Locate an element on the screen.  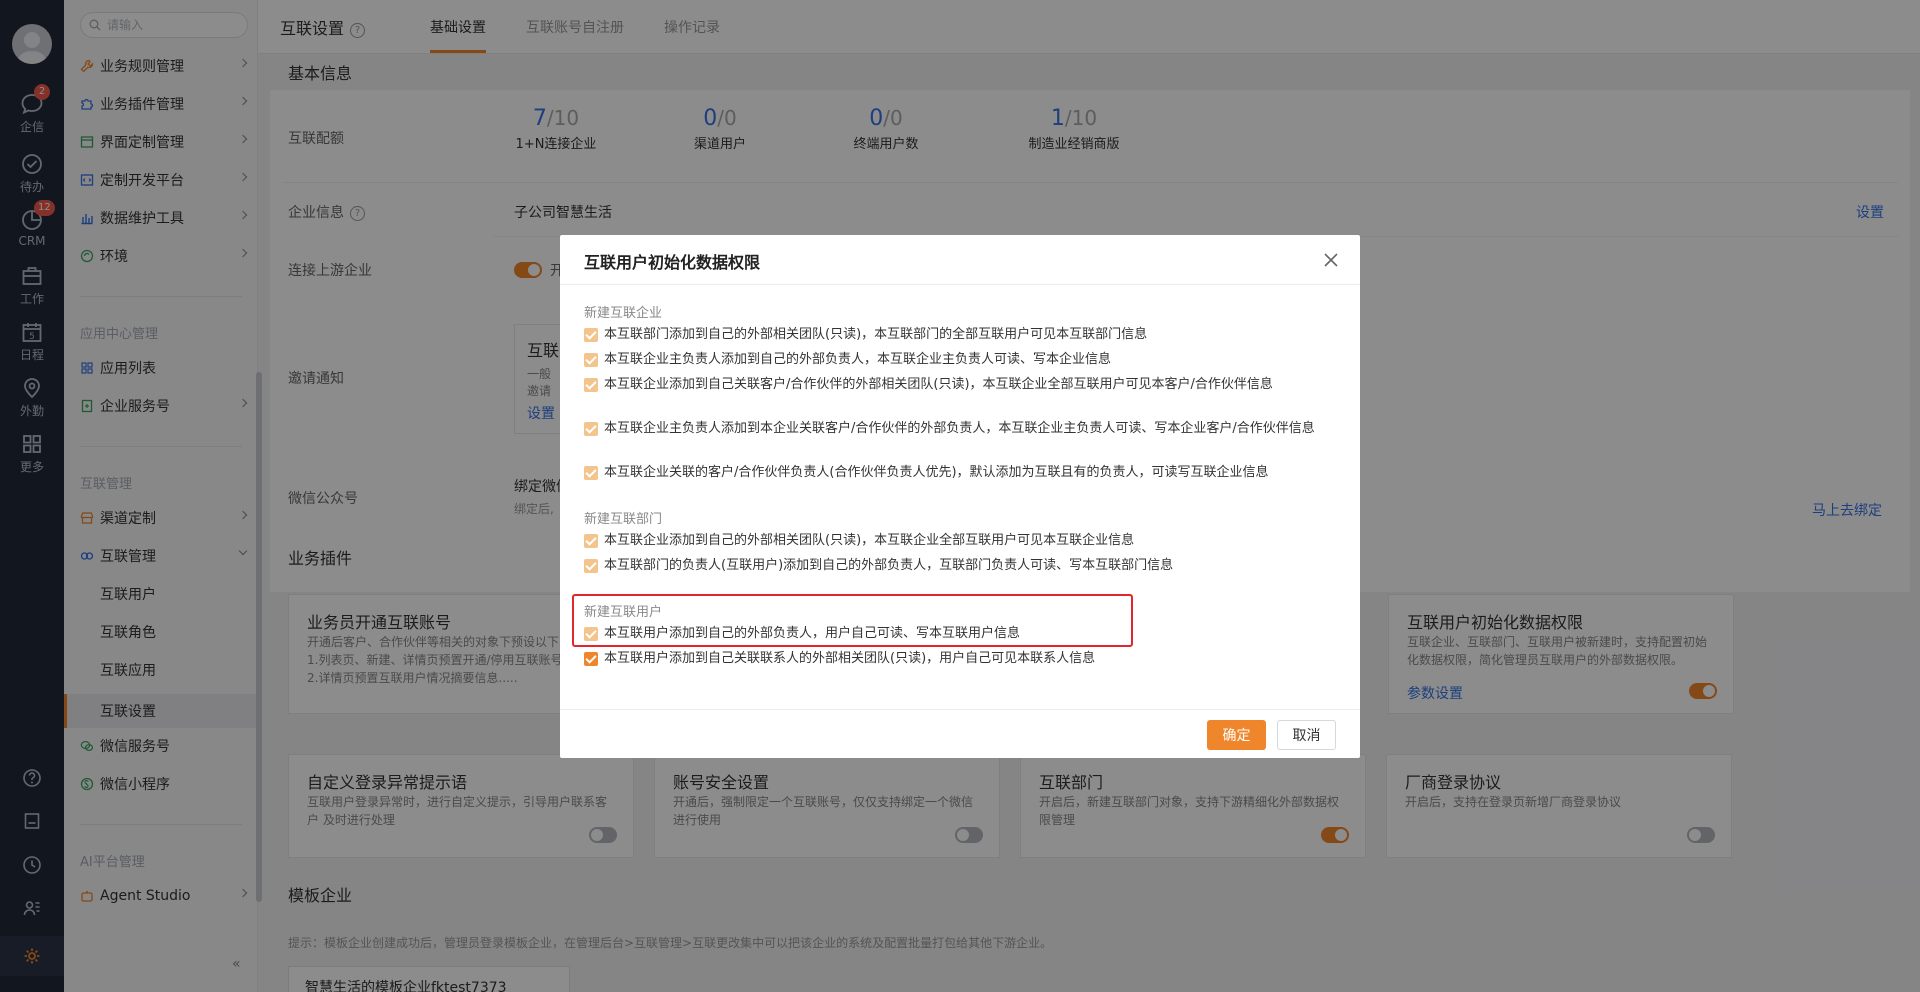
group-new-link-enterprise: 新建互联企业 is located at coordinates (623, 313).